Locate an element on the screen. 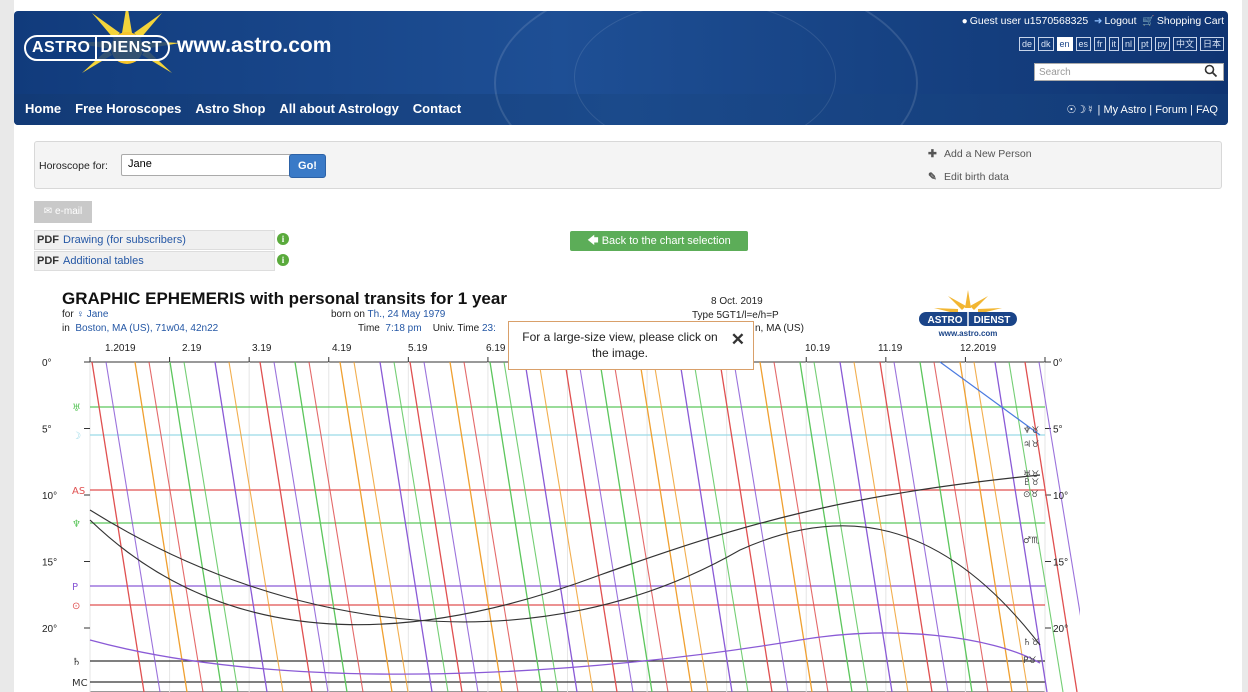 The width and height of the screenshot is (1248, 692). female-icon: ♀ is located at coordinates (80, 314).